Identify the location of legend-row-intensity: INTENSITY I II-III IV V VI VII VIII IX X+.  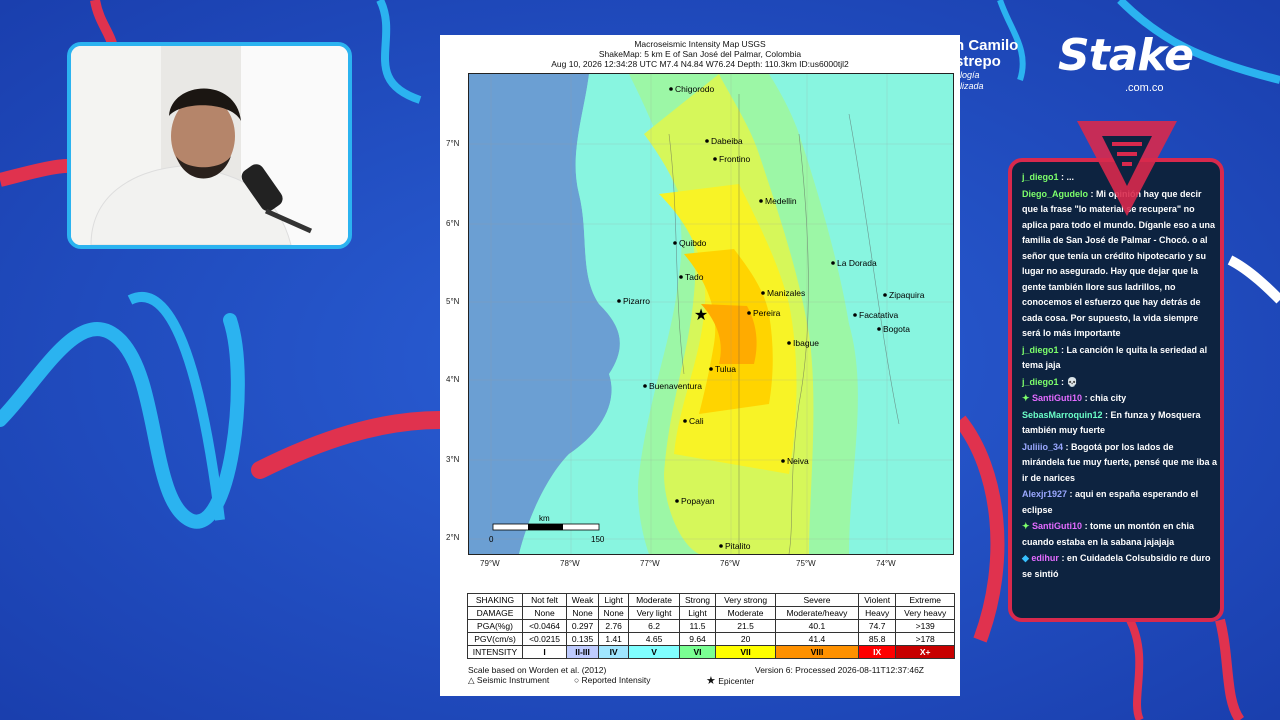
(711, 652).